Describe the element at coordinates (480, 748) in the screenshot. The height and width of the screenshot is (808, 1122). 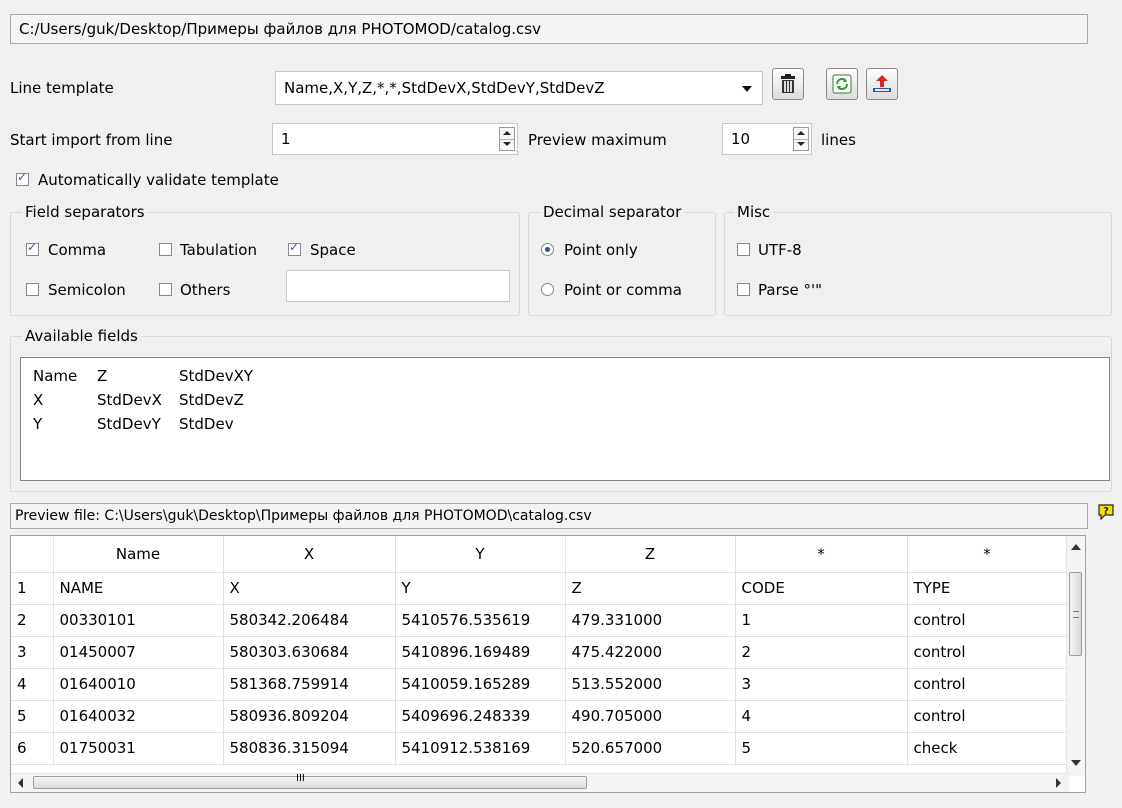
I see `table-cell: 5410912.538169` at that location.